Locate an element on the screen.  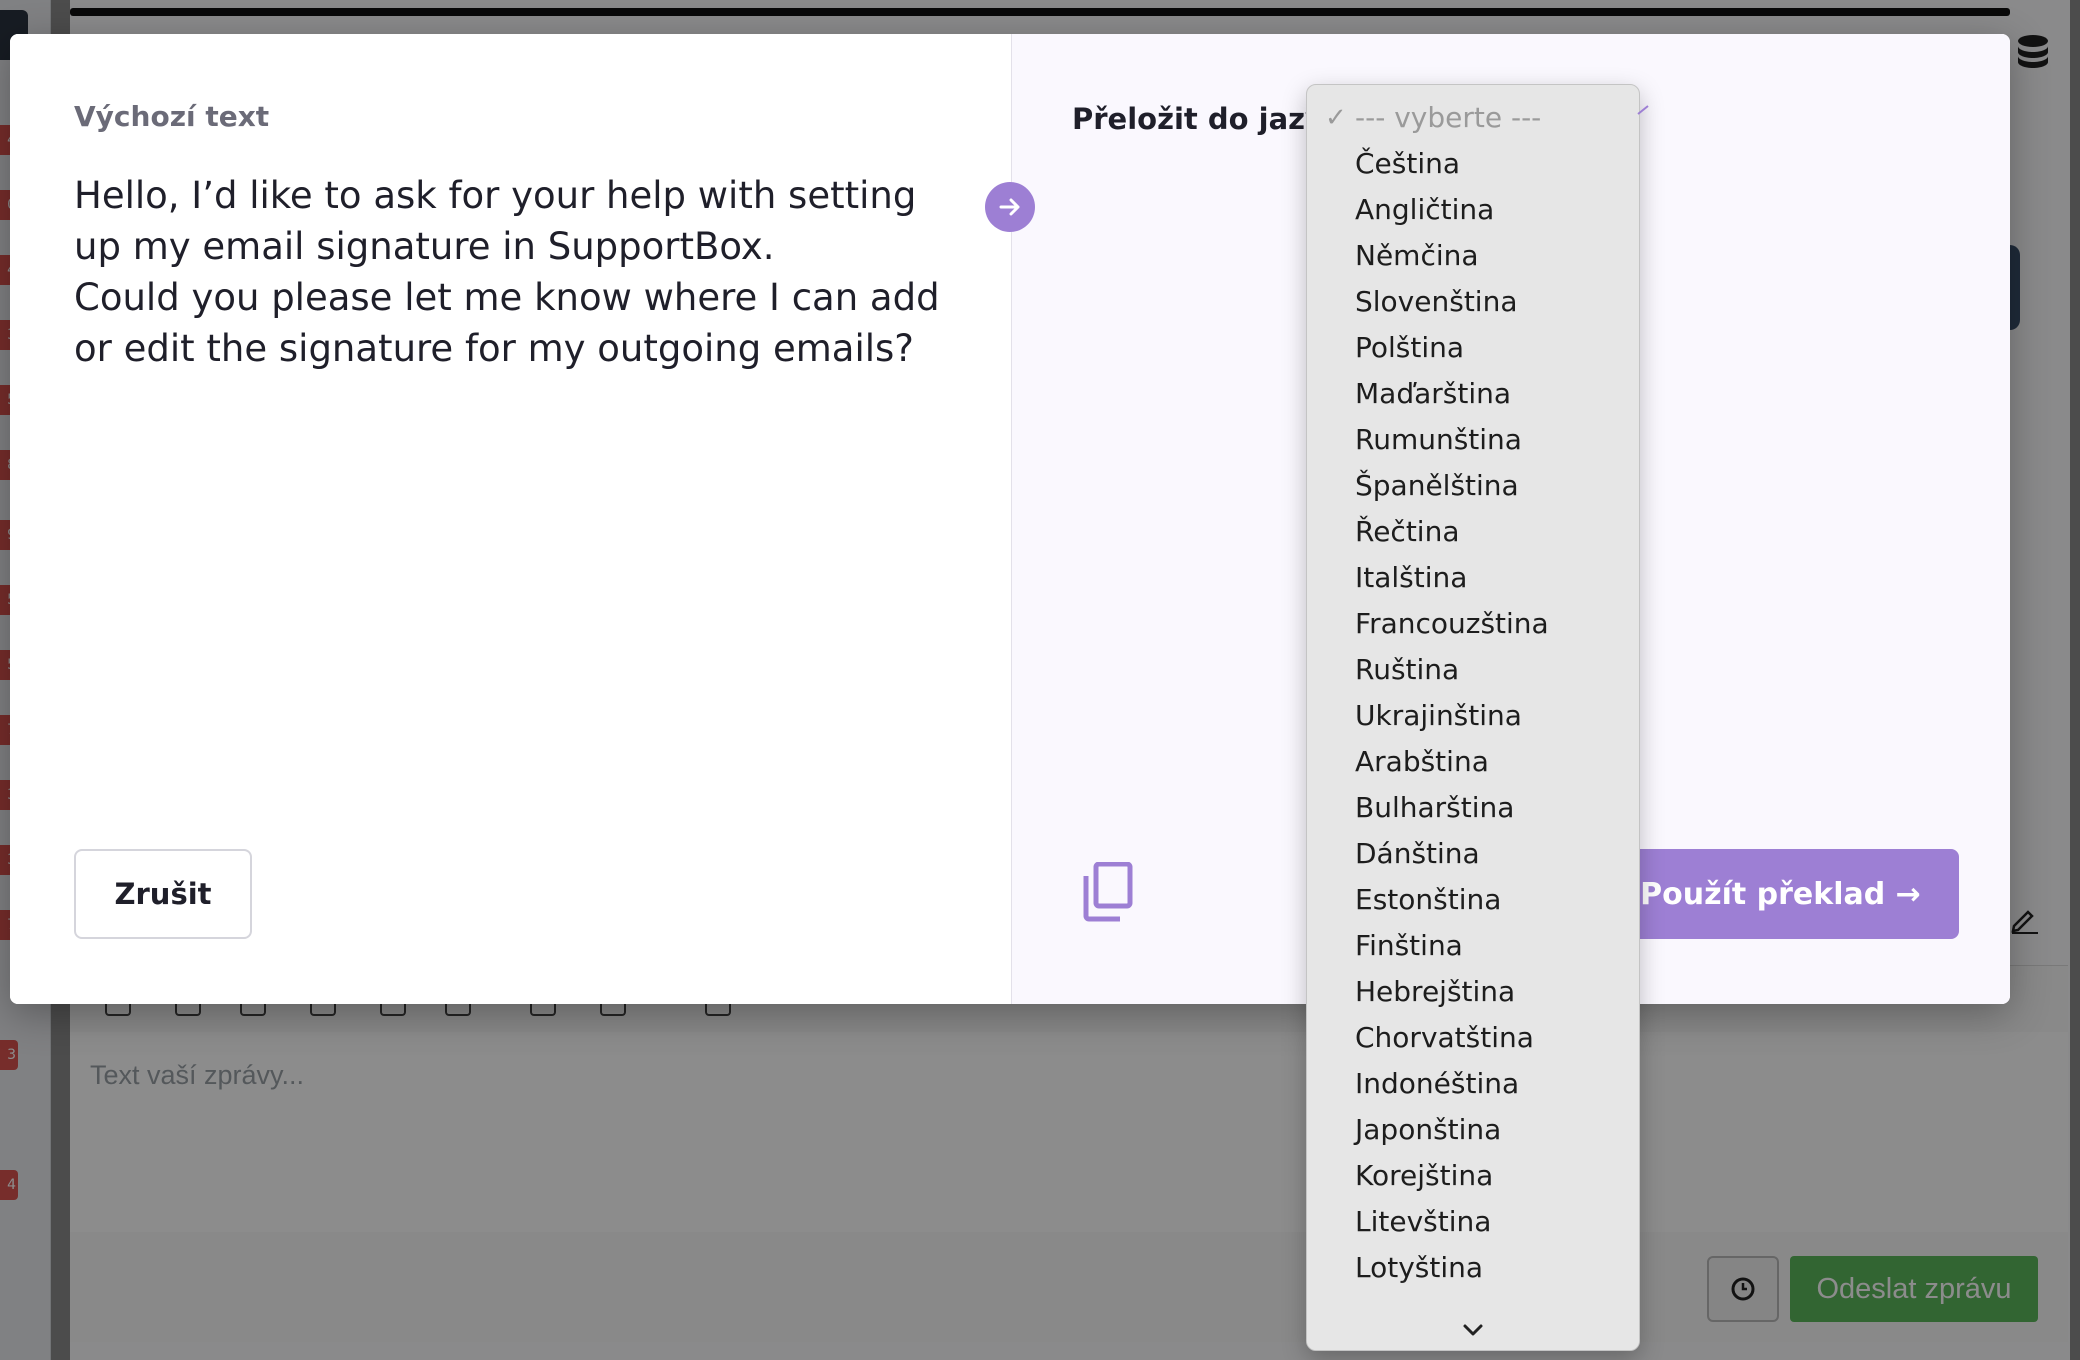
language-option: Korejština is located at coordinates (1473, 1176).